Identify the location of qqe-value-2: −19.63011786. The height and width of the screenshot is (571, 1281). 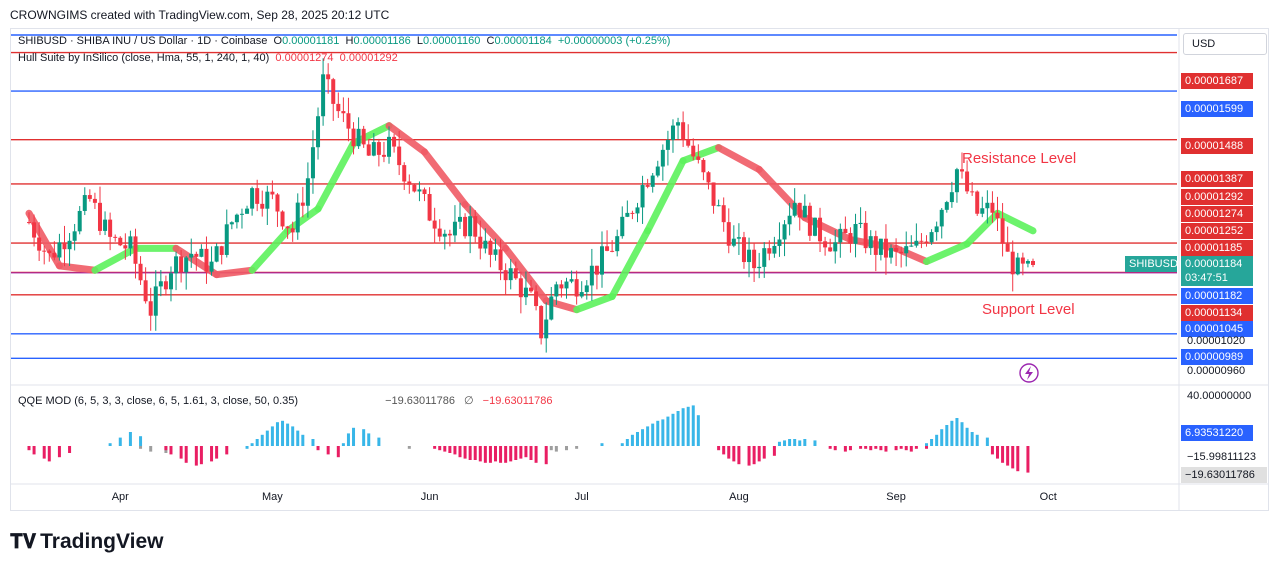
(517, 401).